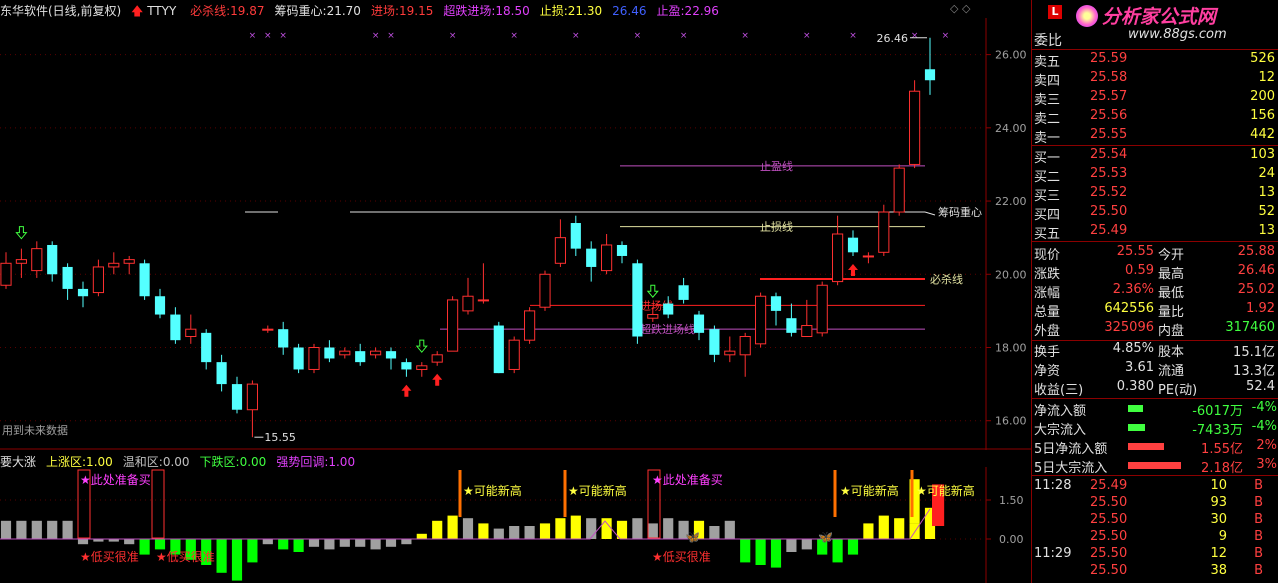 Image resolution: width=1278 pixels, height=583 pixels. Describe the element at coordinates (1053, 485) in the screenshot. I see `tick-time: 11:28` at that location.